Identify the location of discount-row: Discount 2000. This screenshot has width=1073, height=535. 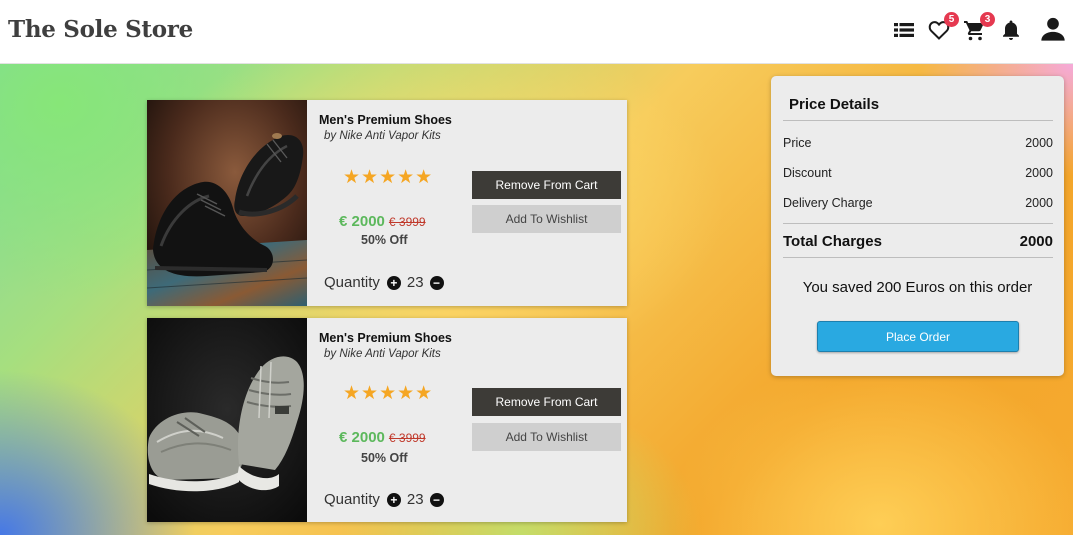
(918, 173).